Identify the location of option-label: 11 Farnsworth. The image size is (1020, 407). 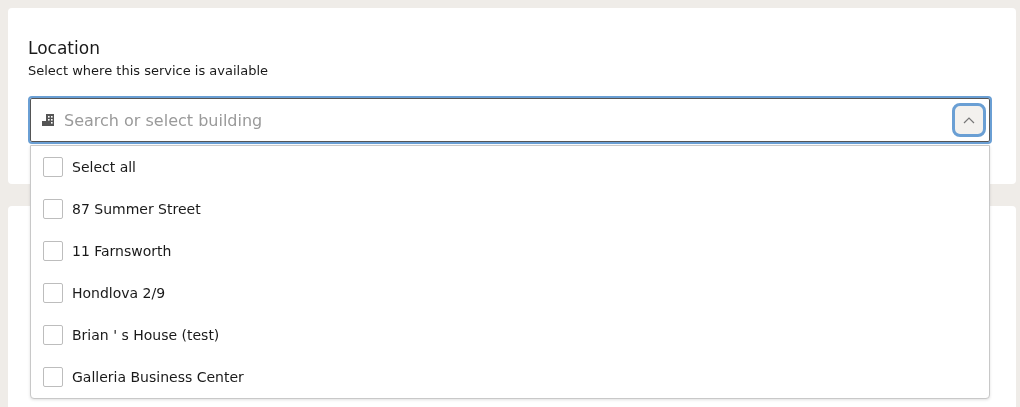
(122, 251).